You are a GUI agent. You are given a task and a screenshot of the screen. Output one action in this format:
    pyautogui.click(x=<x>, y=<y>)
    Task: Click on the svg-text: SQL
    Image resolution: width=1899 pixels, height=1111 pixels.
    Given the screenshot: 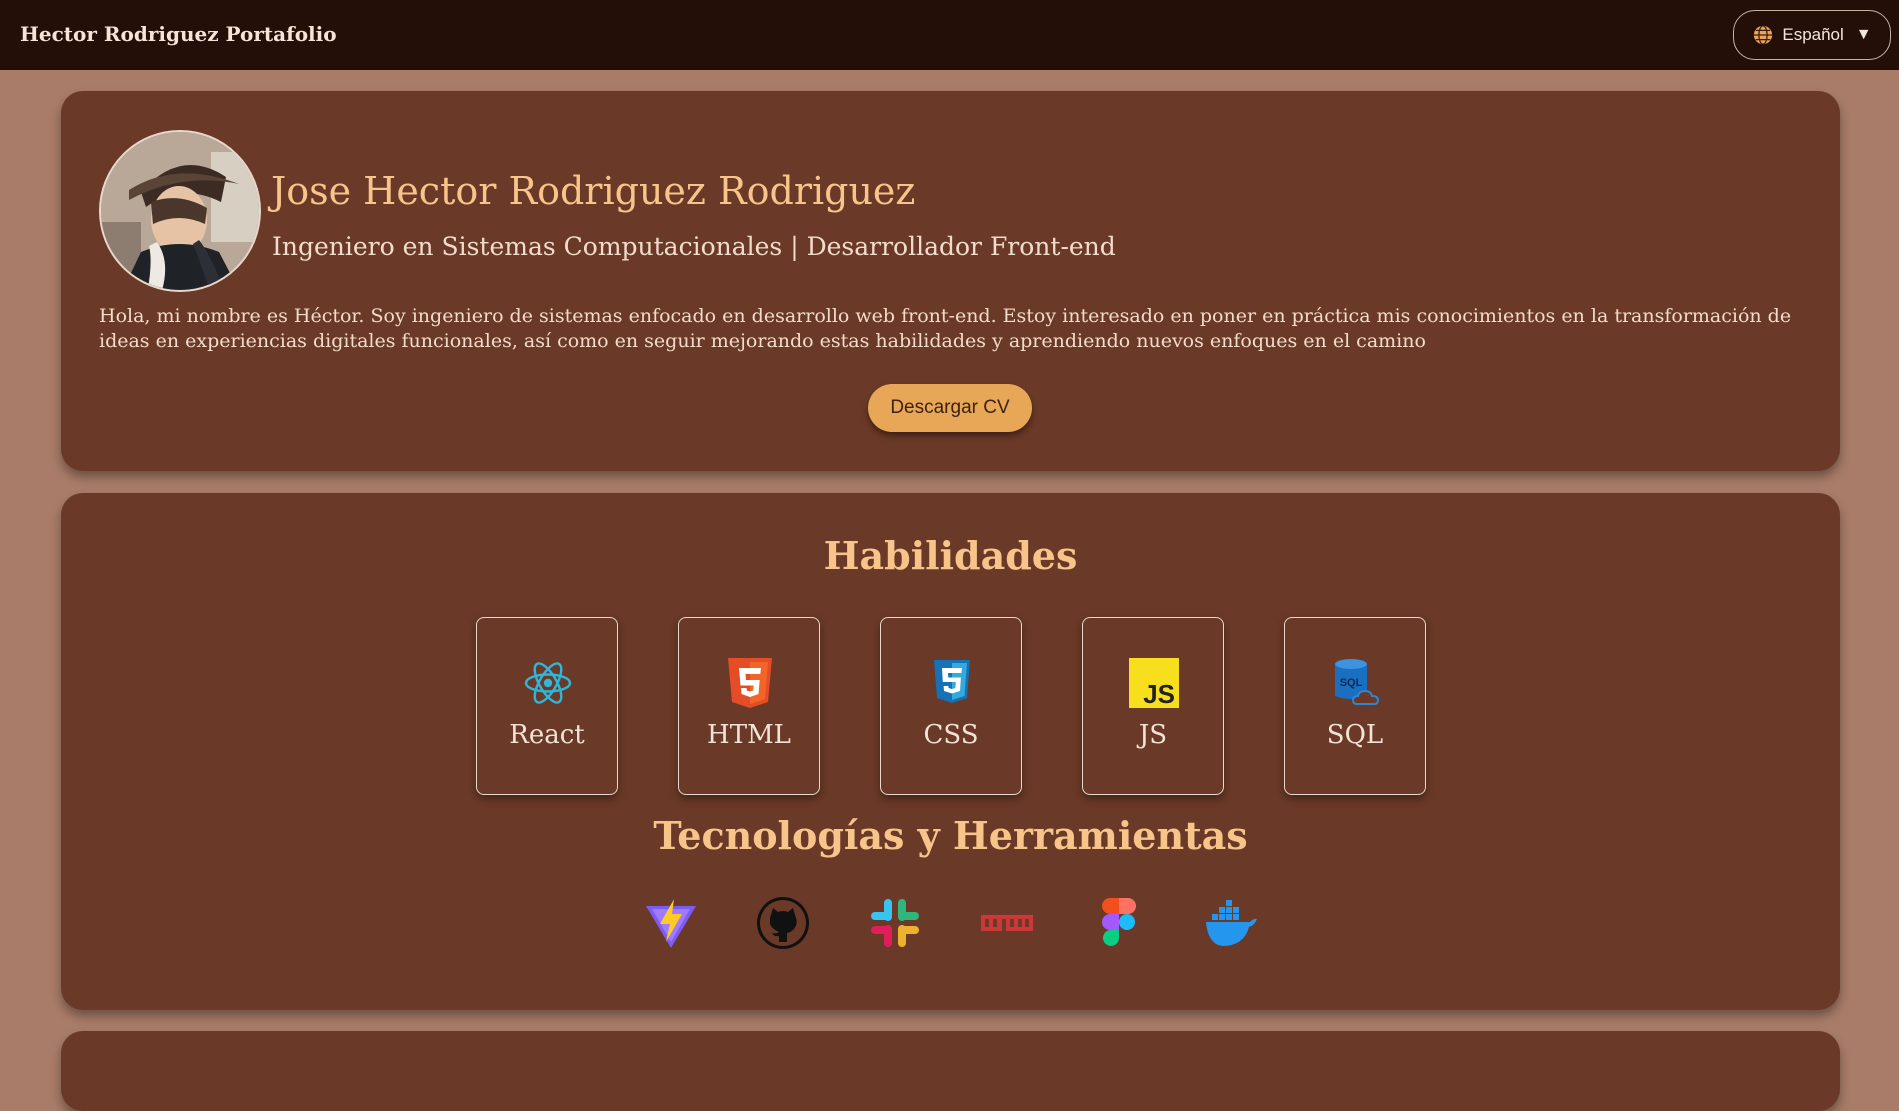 What is the action you would take?
    pyautogui.click(x=1351, y=683)
    